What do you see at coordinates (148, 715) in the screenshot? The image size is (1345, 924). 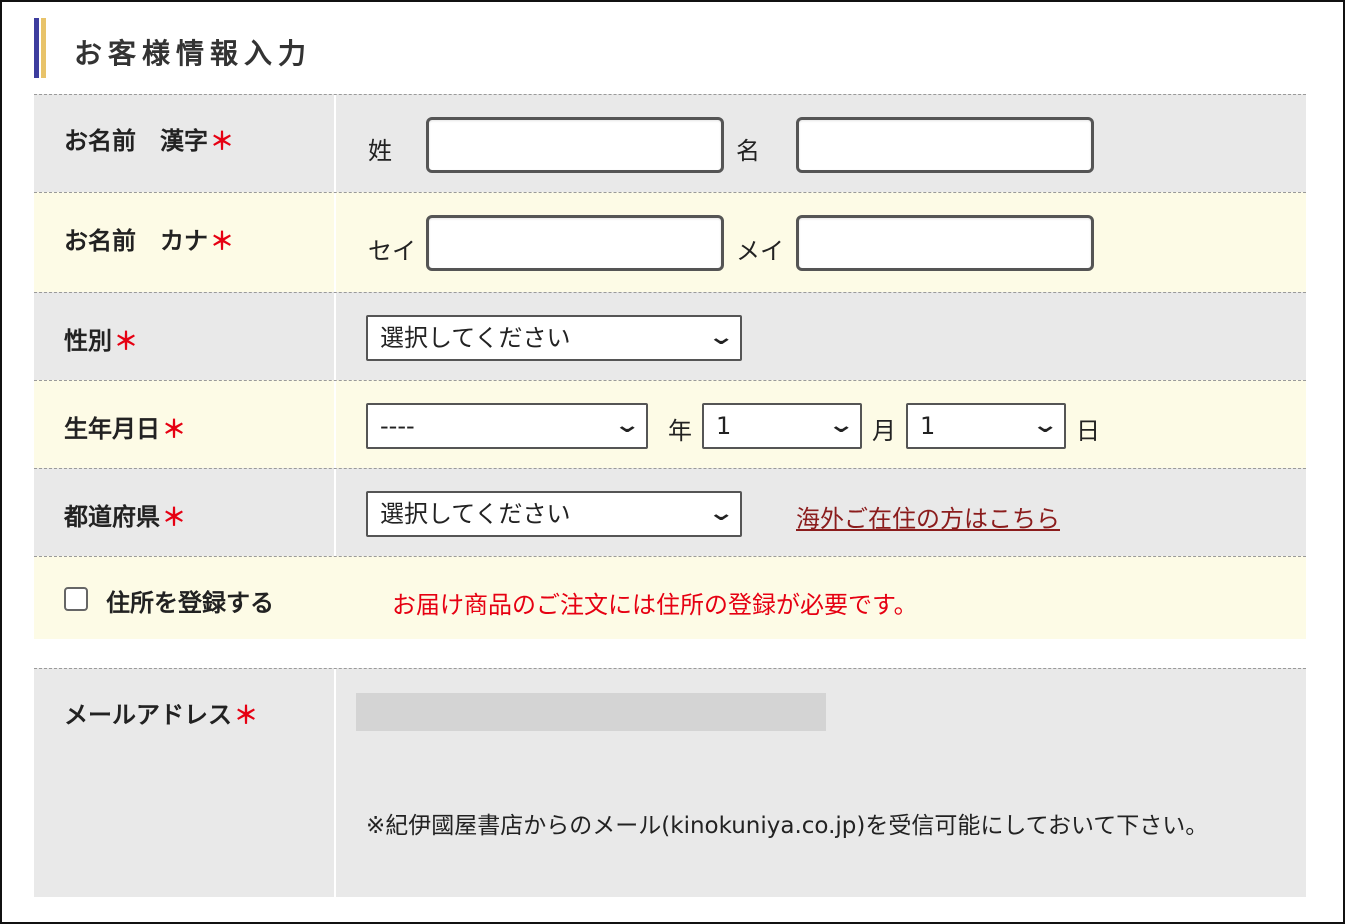 I see `email-label-text: メールアドレス` at bounding box center [148, 715].